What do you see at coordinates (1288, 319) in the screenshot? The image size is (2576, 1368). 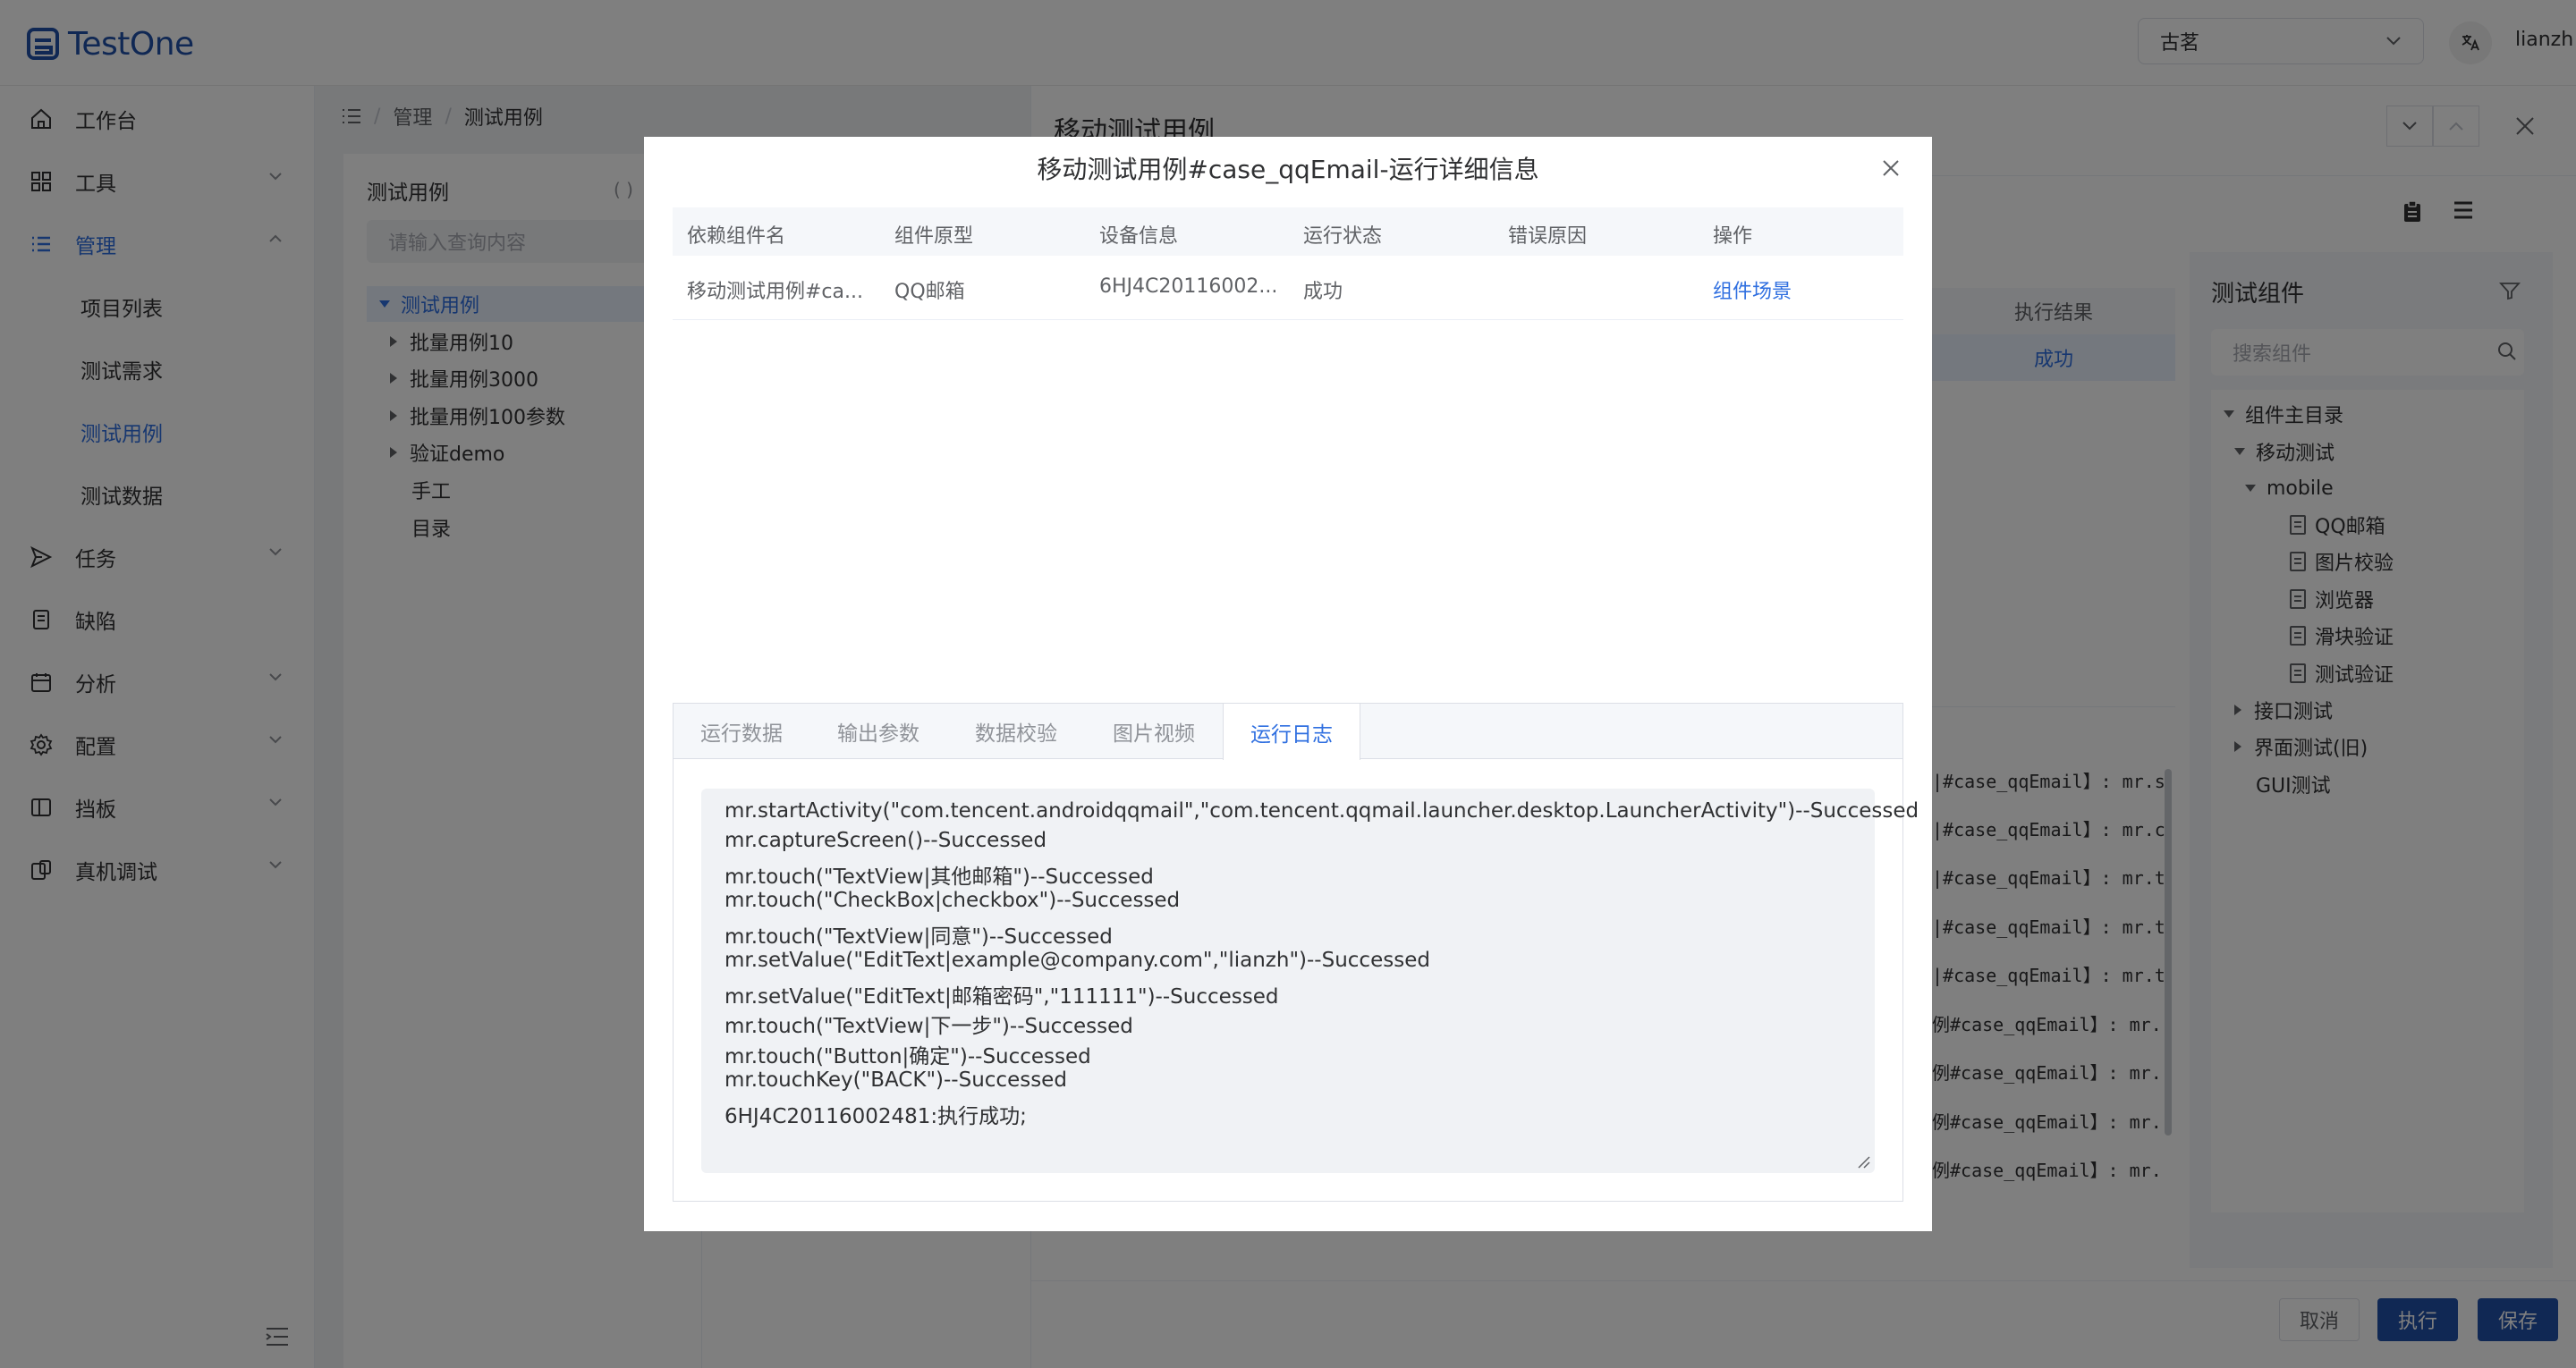 I see `row-divider` at bounding box center [1288, 319].